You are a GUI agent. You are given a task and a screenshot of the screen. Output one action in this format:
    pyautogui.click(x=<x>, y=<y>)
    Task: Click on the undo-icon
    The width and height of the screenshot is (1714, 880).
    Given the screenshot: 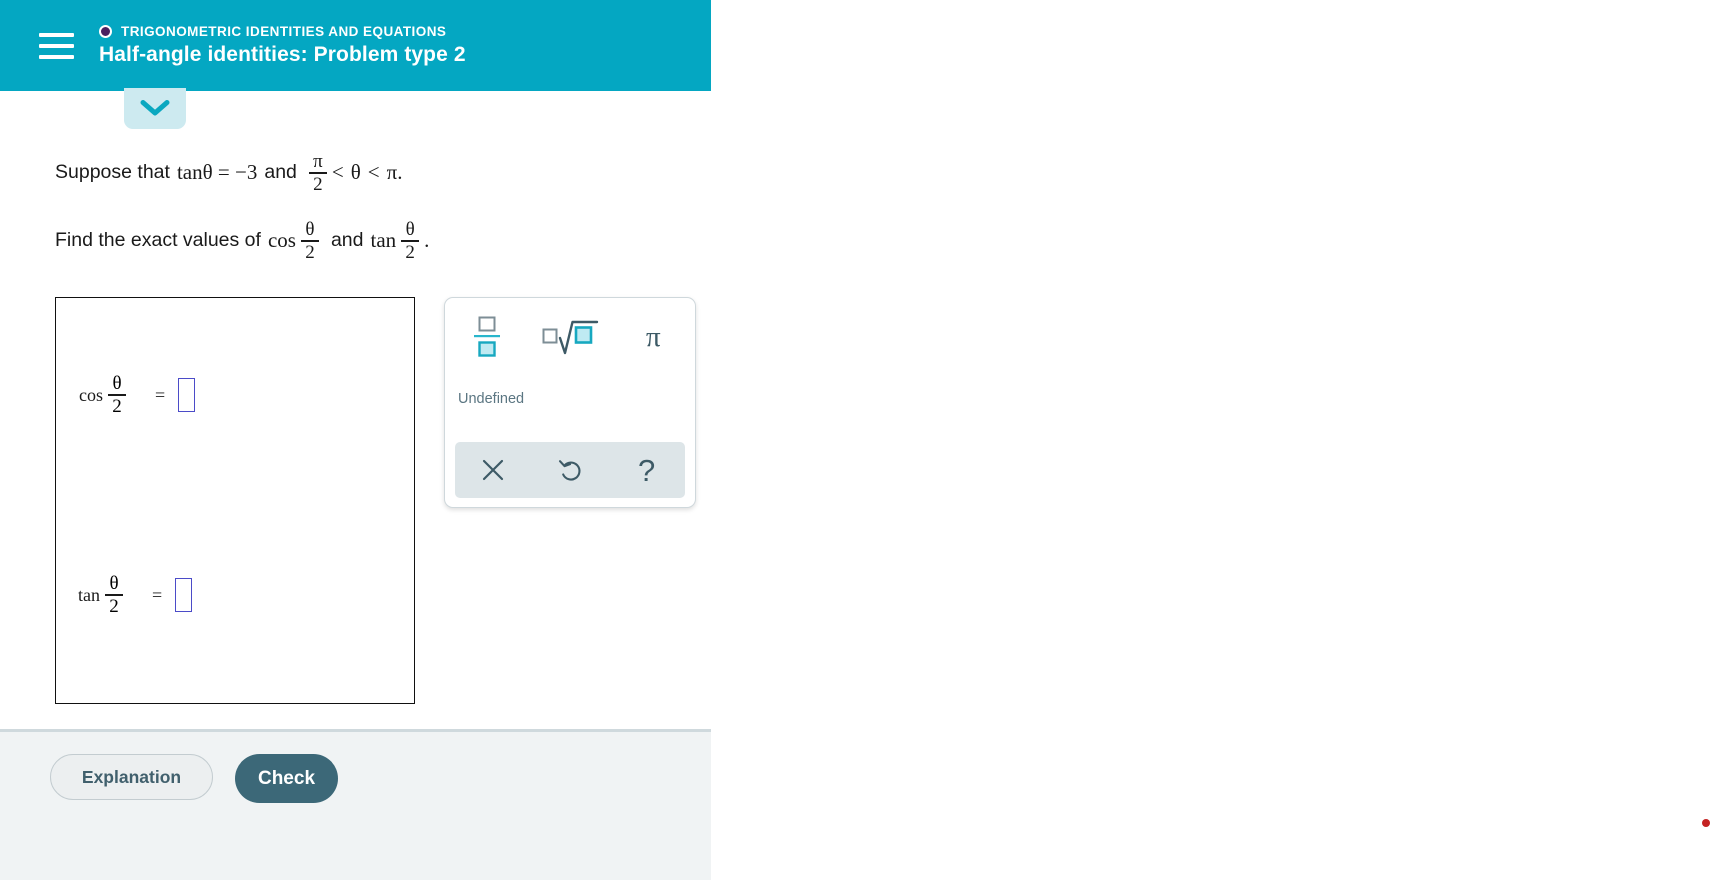 What is the action you would take?
    pyautogui.click(x=569, y=470)
    